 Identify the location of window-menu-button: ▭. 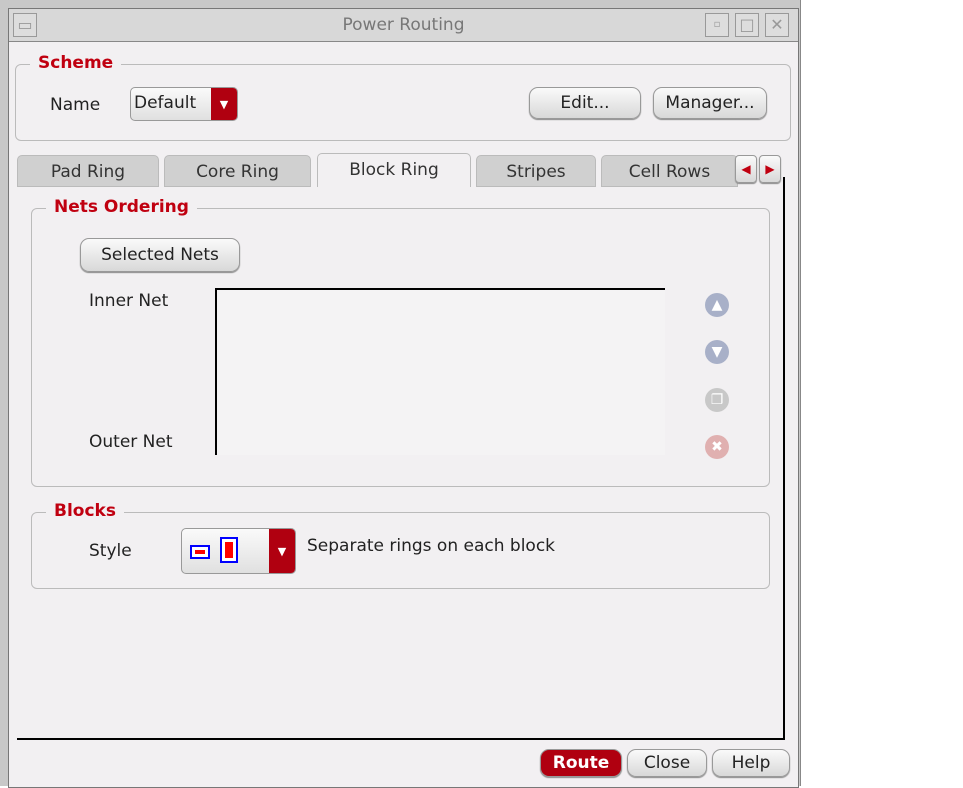
(25, 25).